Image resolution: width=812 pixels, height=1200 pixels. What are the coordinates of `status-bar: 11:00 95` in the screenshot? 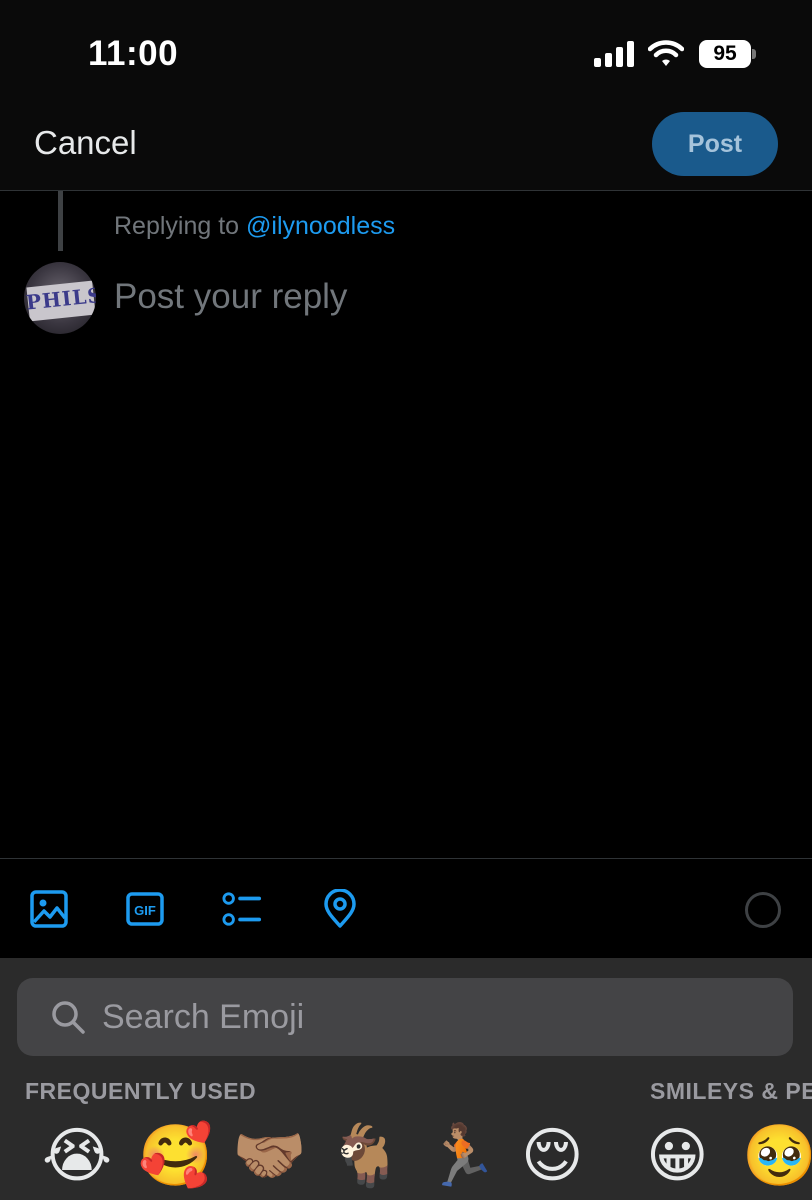 It's located at (406, 55).